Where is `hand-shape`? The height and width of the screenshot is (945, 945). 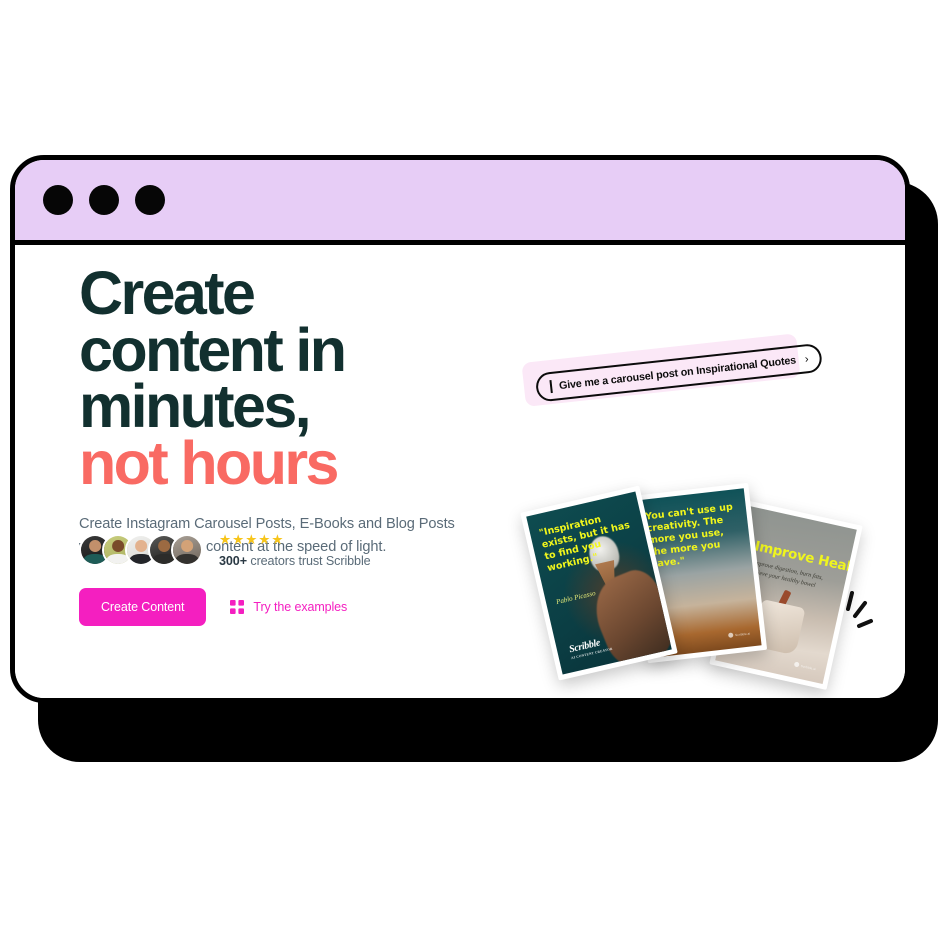 hand-shape is located at coordinates (628, 618).